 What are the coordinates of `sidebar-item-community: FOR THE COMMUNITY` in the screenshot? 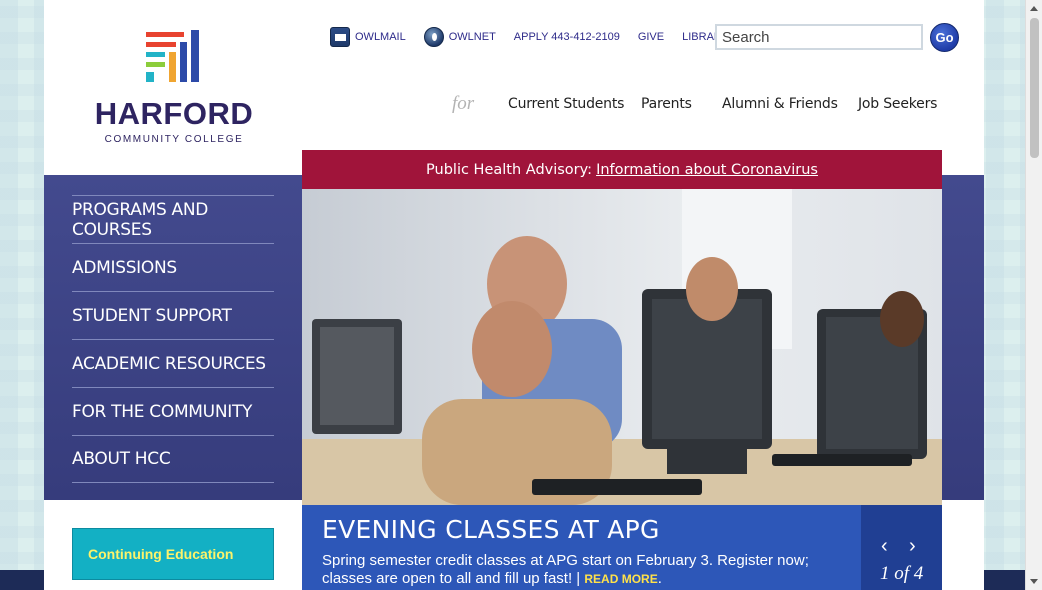 It's located at (173, 411).